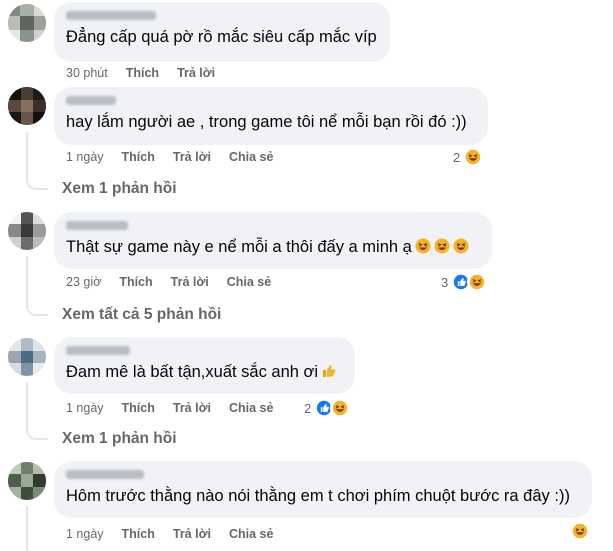 The width and height of the screenshot is (613, 551). I want to click on comment-actions: 30 phút Thích Trả lời, so click(149, 73).